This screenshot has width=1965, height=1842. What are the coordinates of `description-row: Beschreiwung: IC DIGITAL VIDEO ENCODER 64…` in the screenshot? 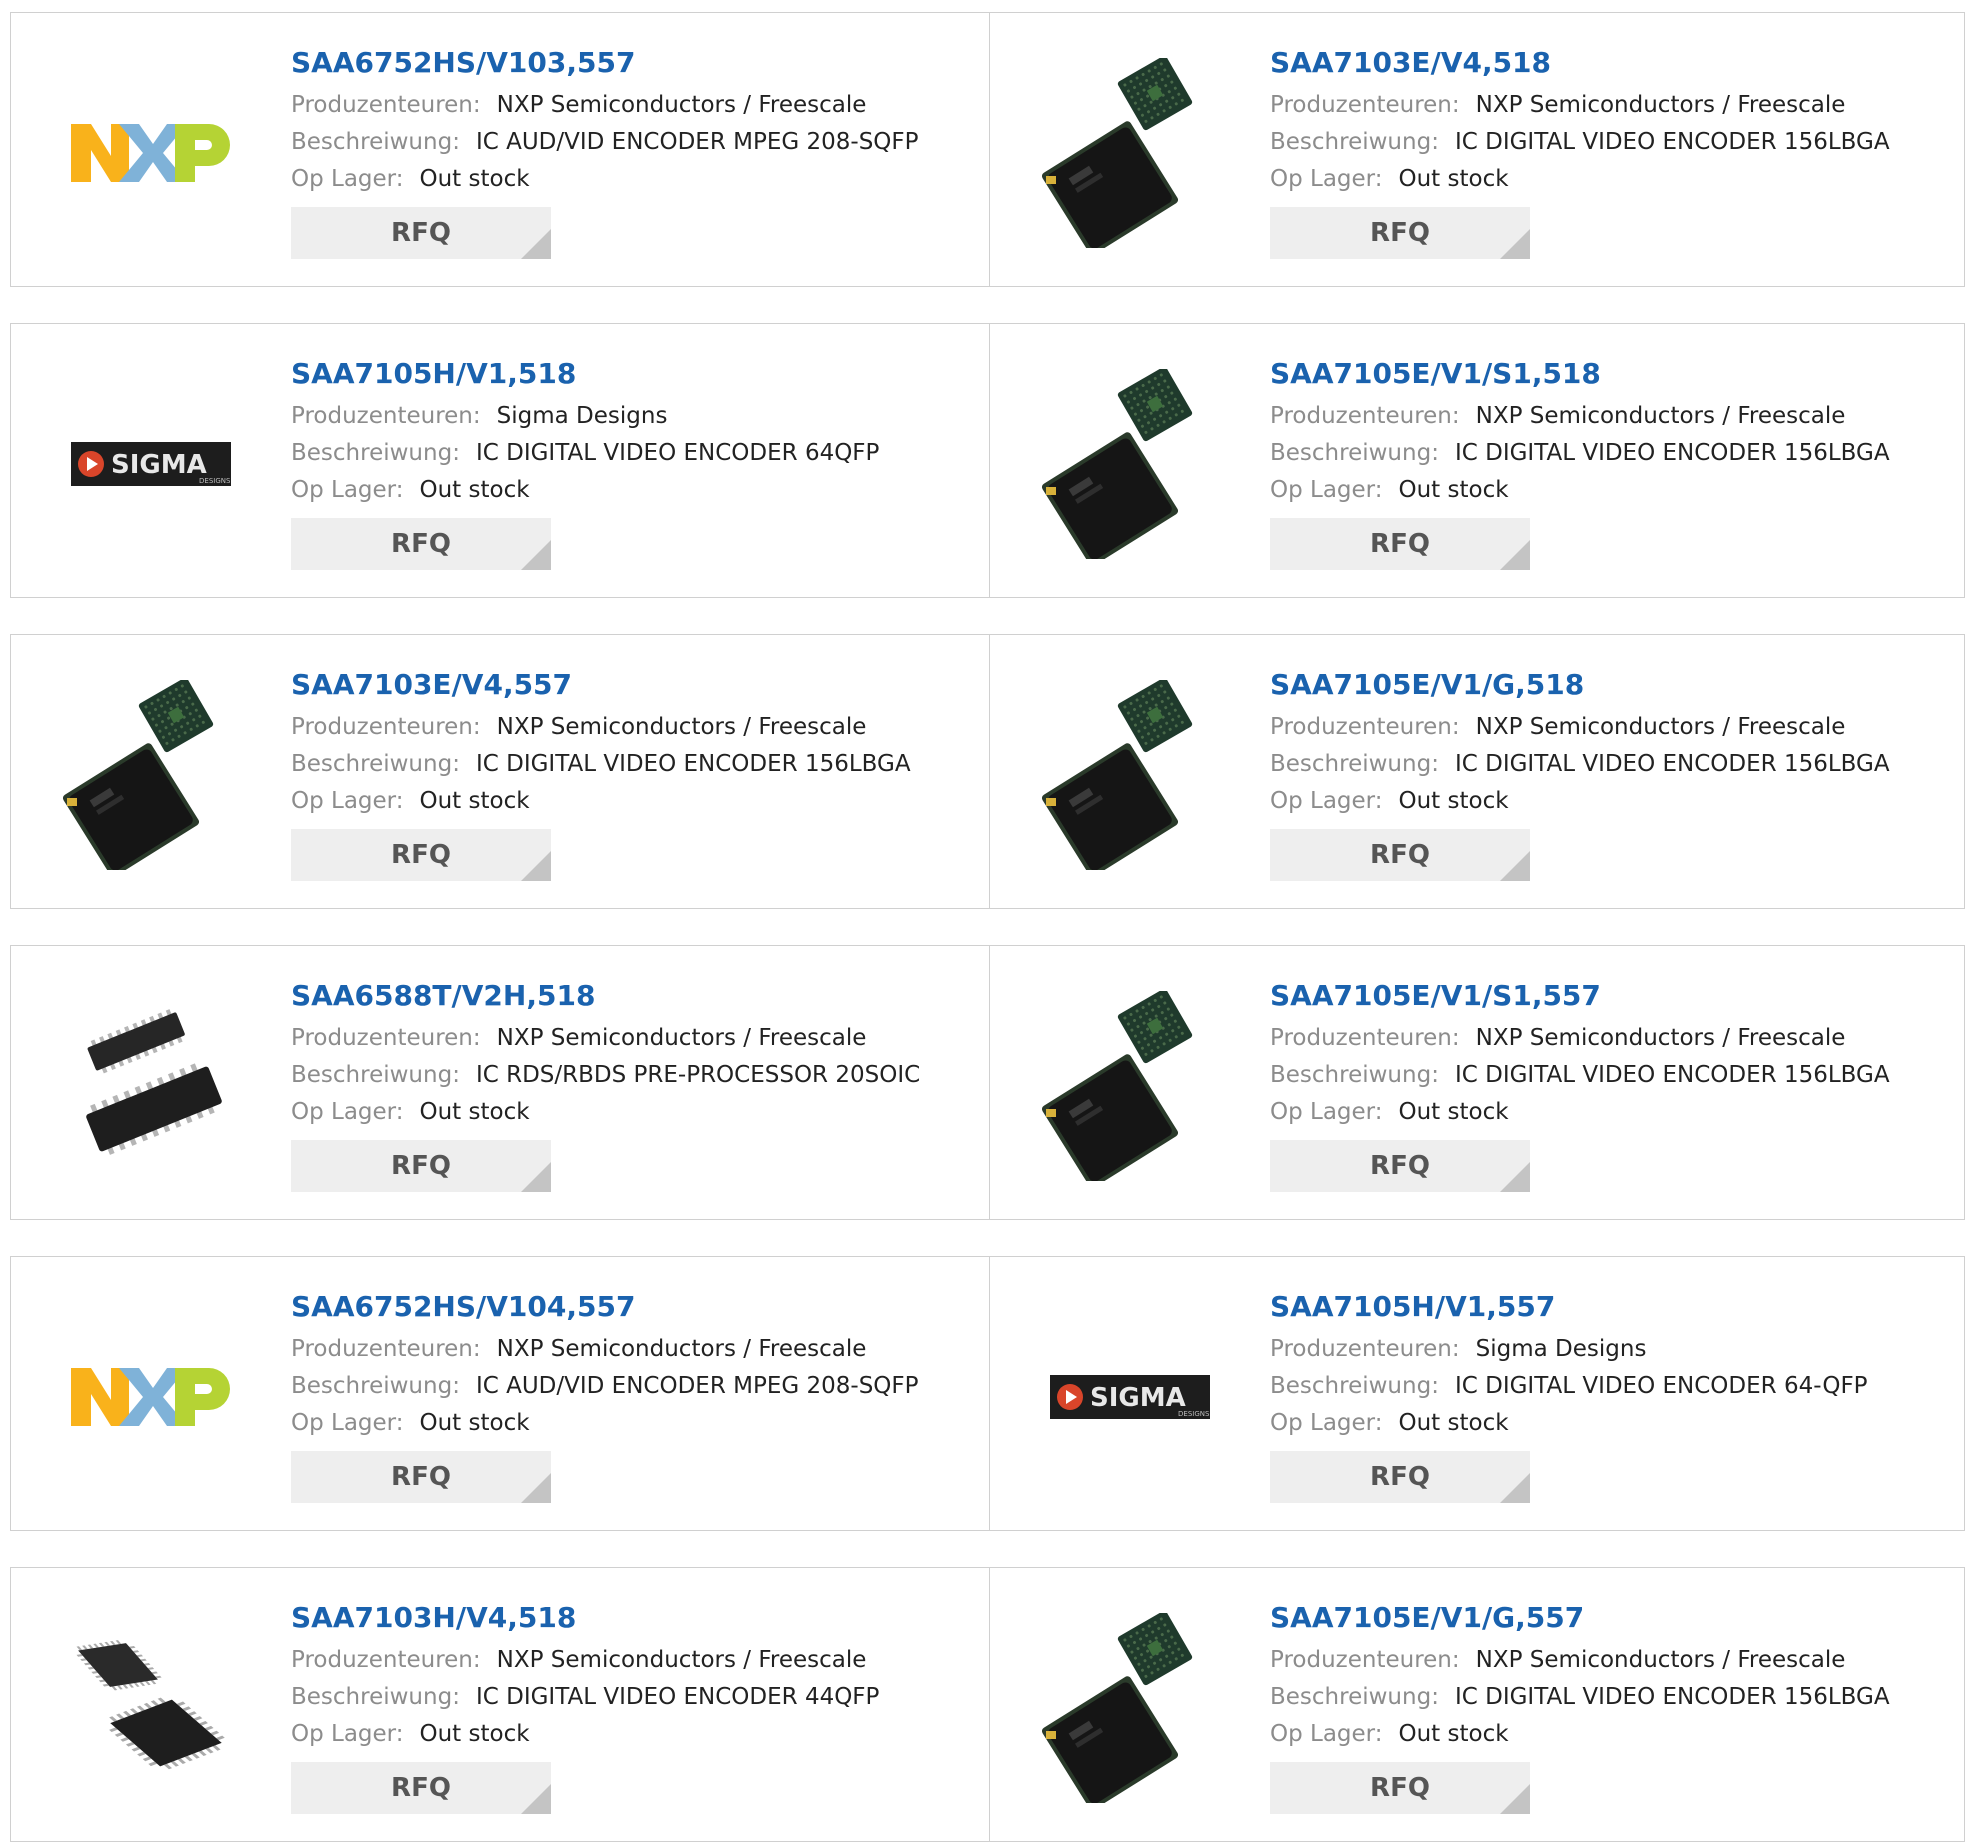 It's located at (635, 453).